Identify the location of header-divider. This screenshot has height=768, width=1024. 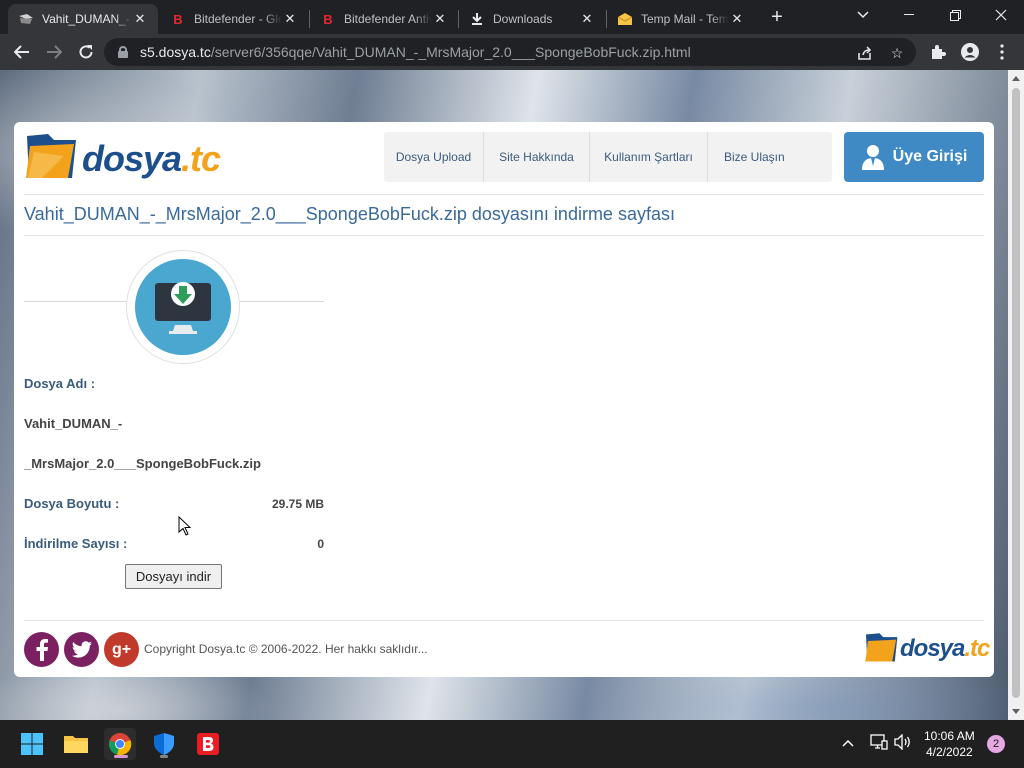
(504, 194).